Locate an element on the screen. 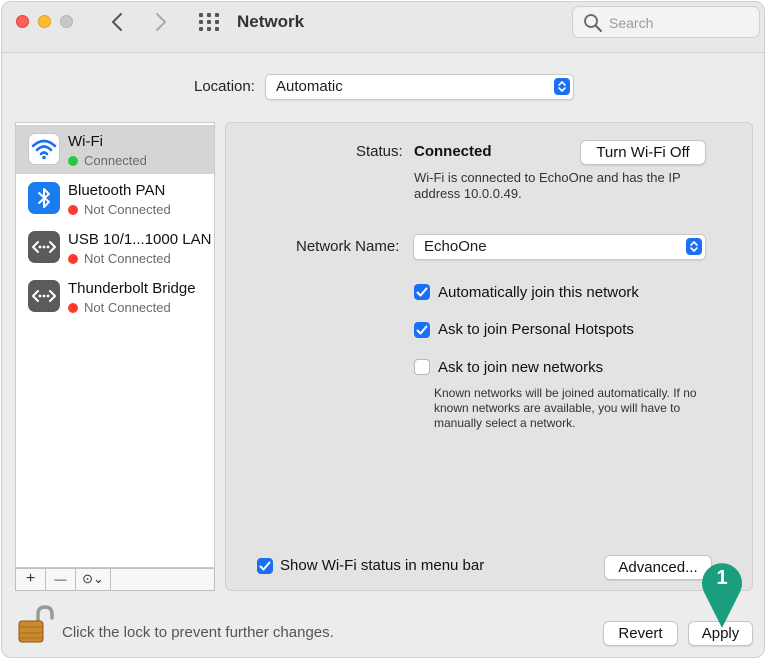 This screenshot has width=768, height=661. title-bar: Network is located at coordinates (383, 27).